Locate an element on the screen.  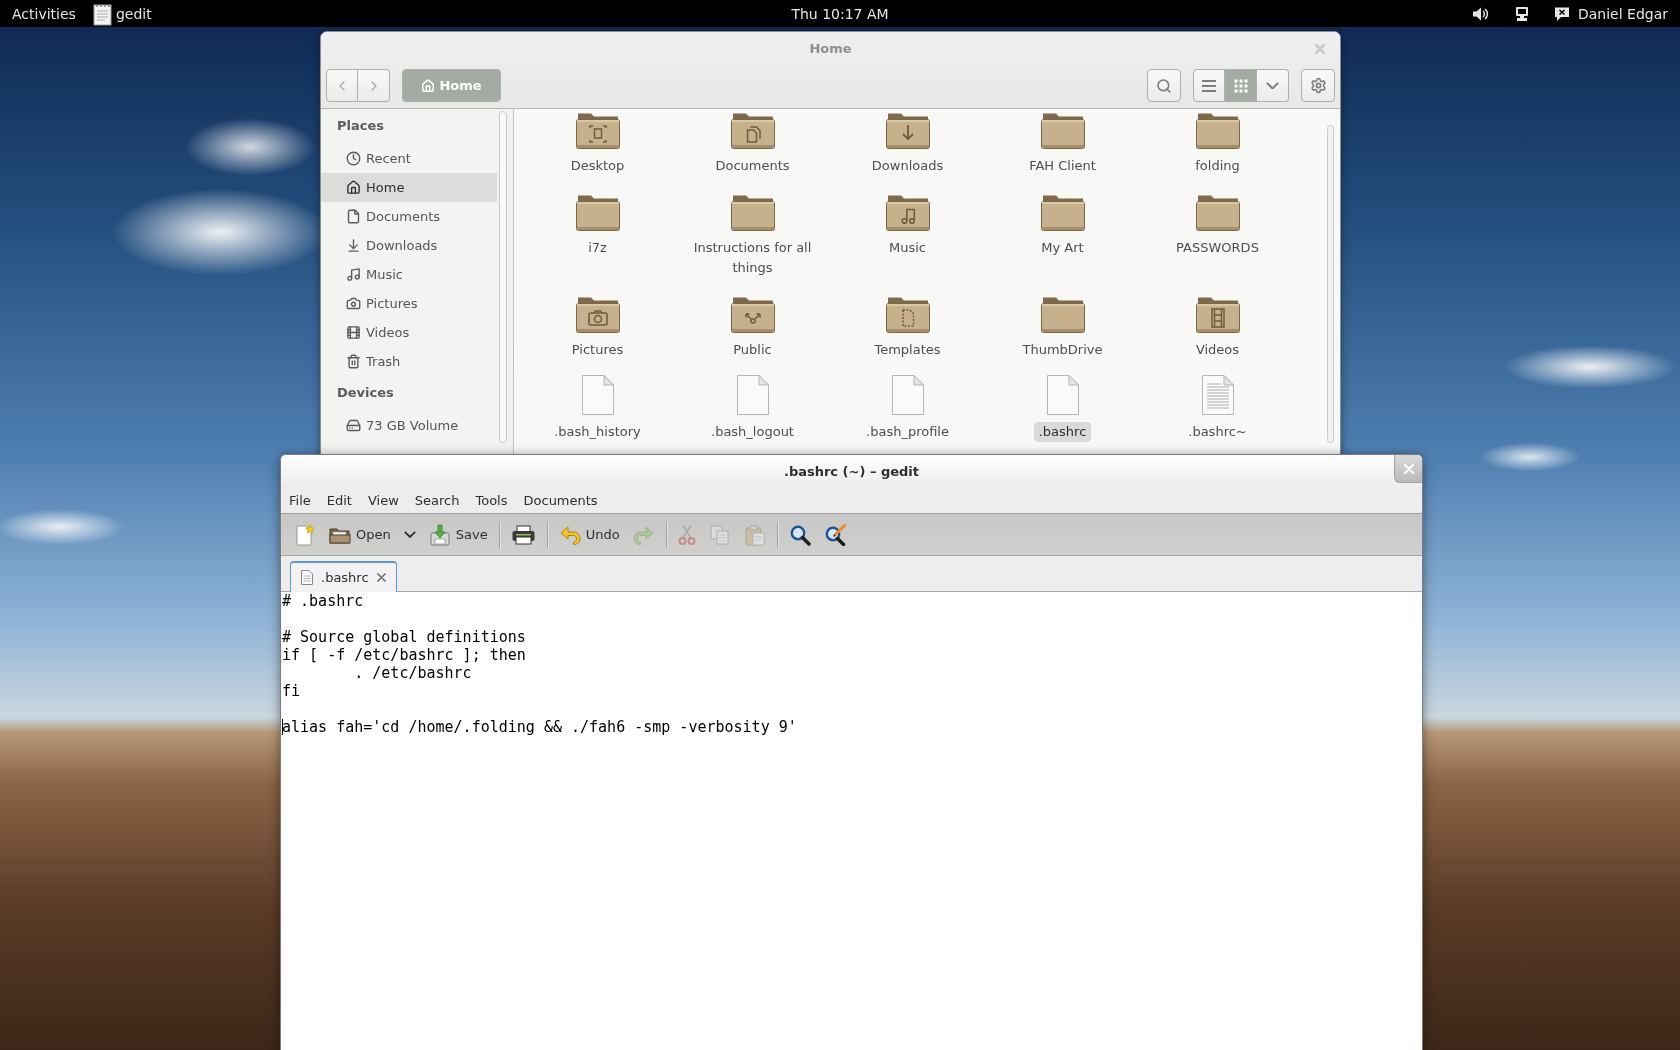
close-button is located at coordinates (1408, 469).